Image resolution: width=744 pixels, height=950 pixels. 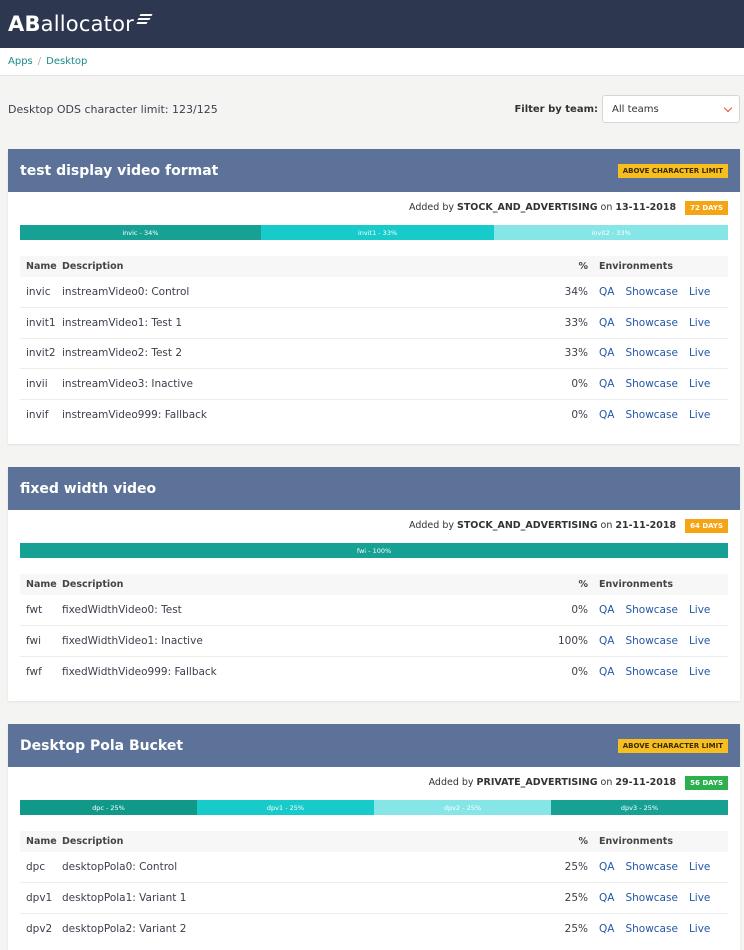 What do you see at coordinates (80, 24) in the screenshot?
I see `app-logo: AB allocator` at bounding box center [80, 24].